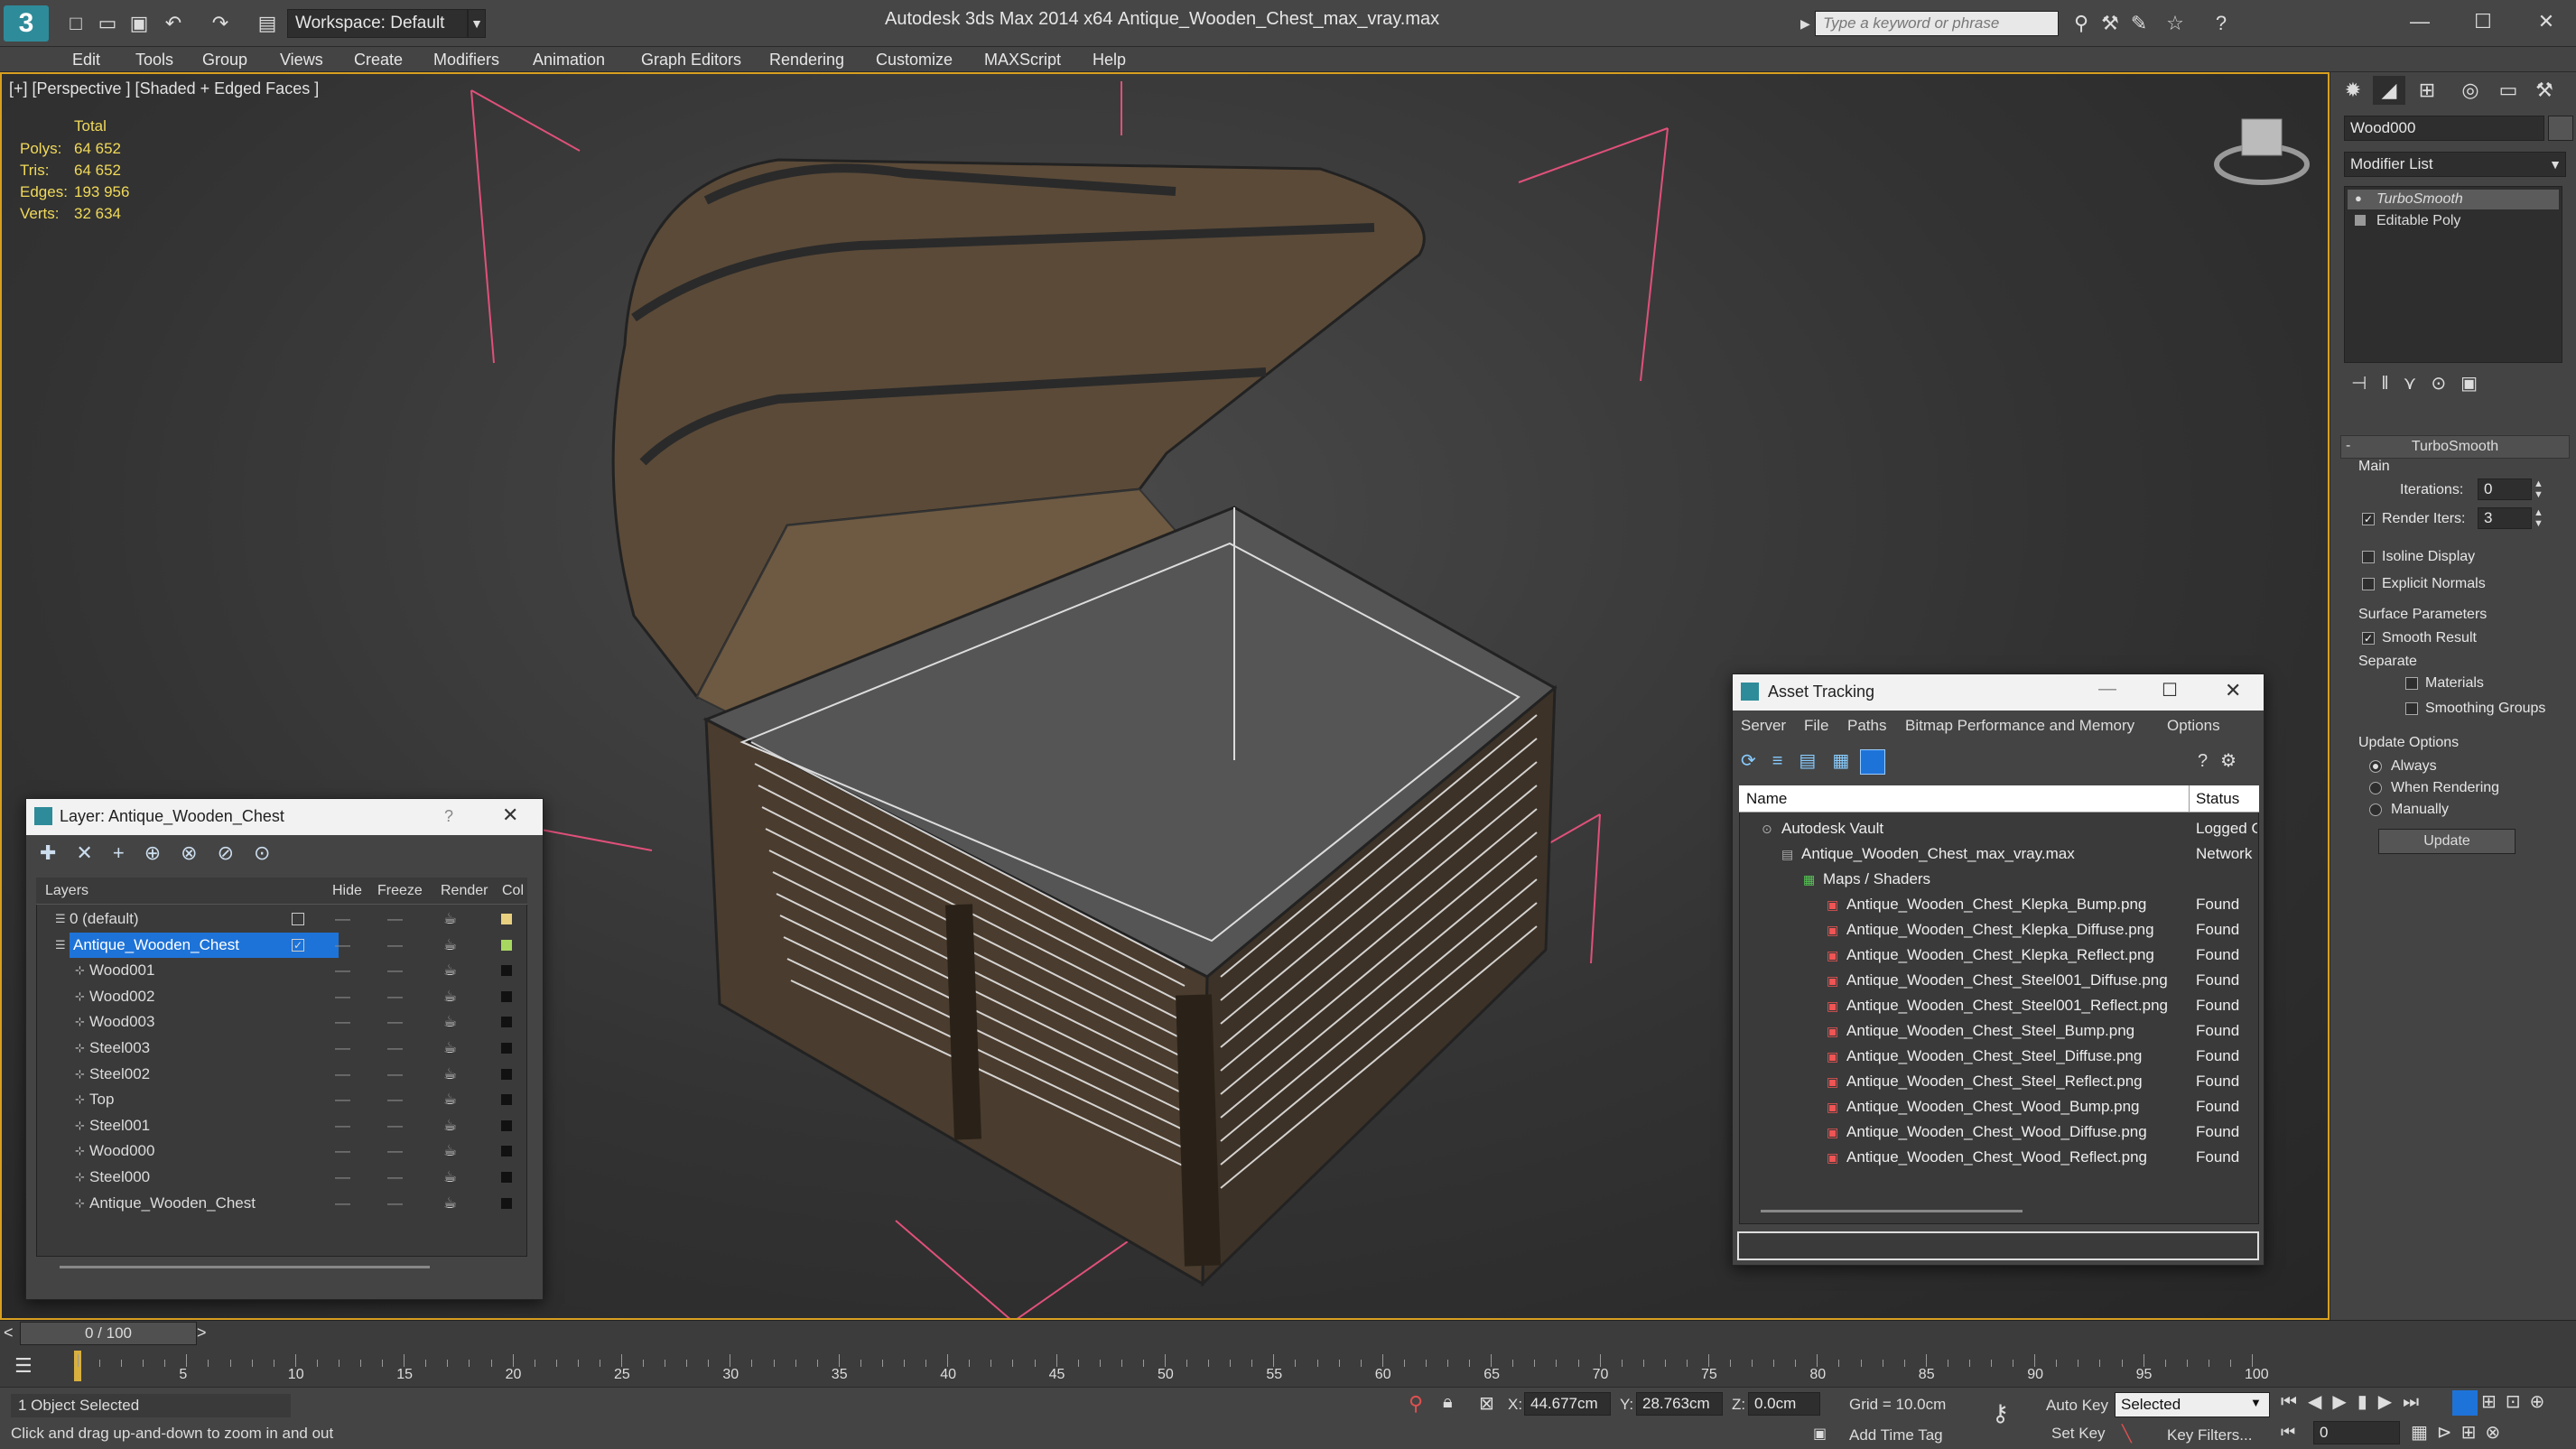  I want to click on menu-rendering: Rendering, so click(806, 59).